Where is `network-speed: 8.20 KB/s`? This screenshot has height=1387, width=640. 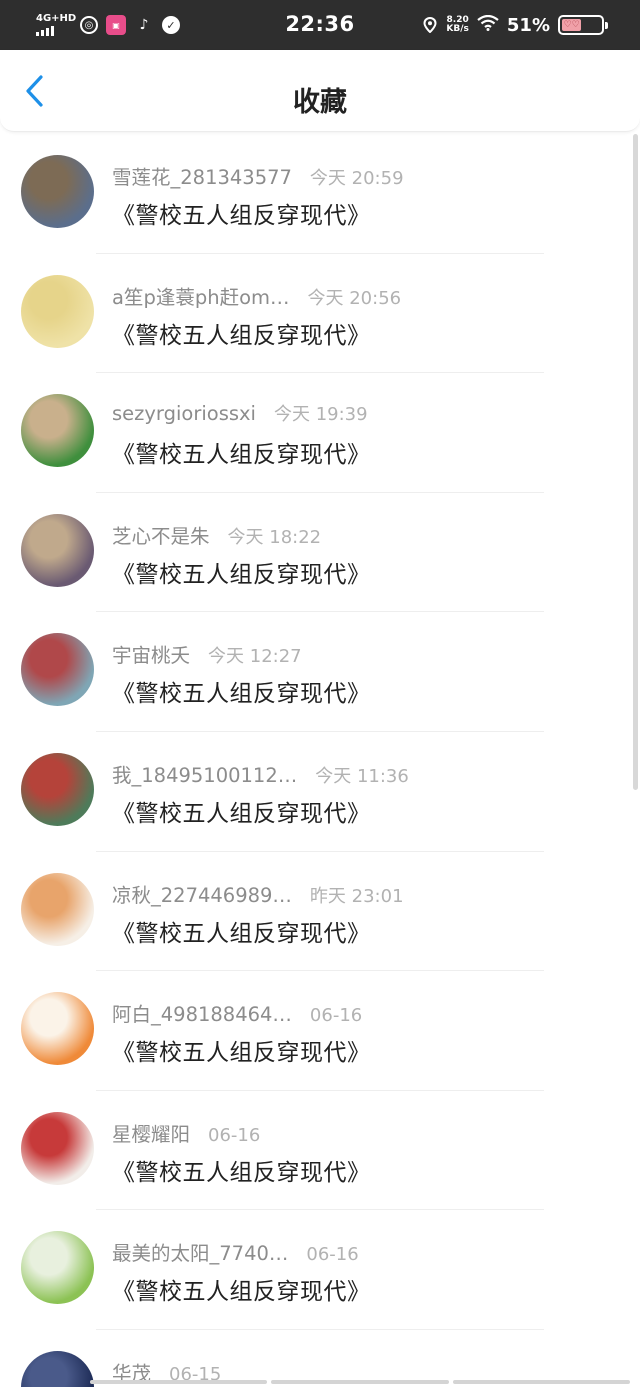
network-speed: 8.20 KB/s is located at coordinates (457, 25).